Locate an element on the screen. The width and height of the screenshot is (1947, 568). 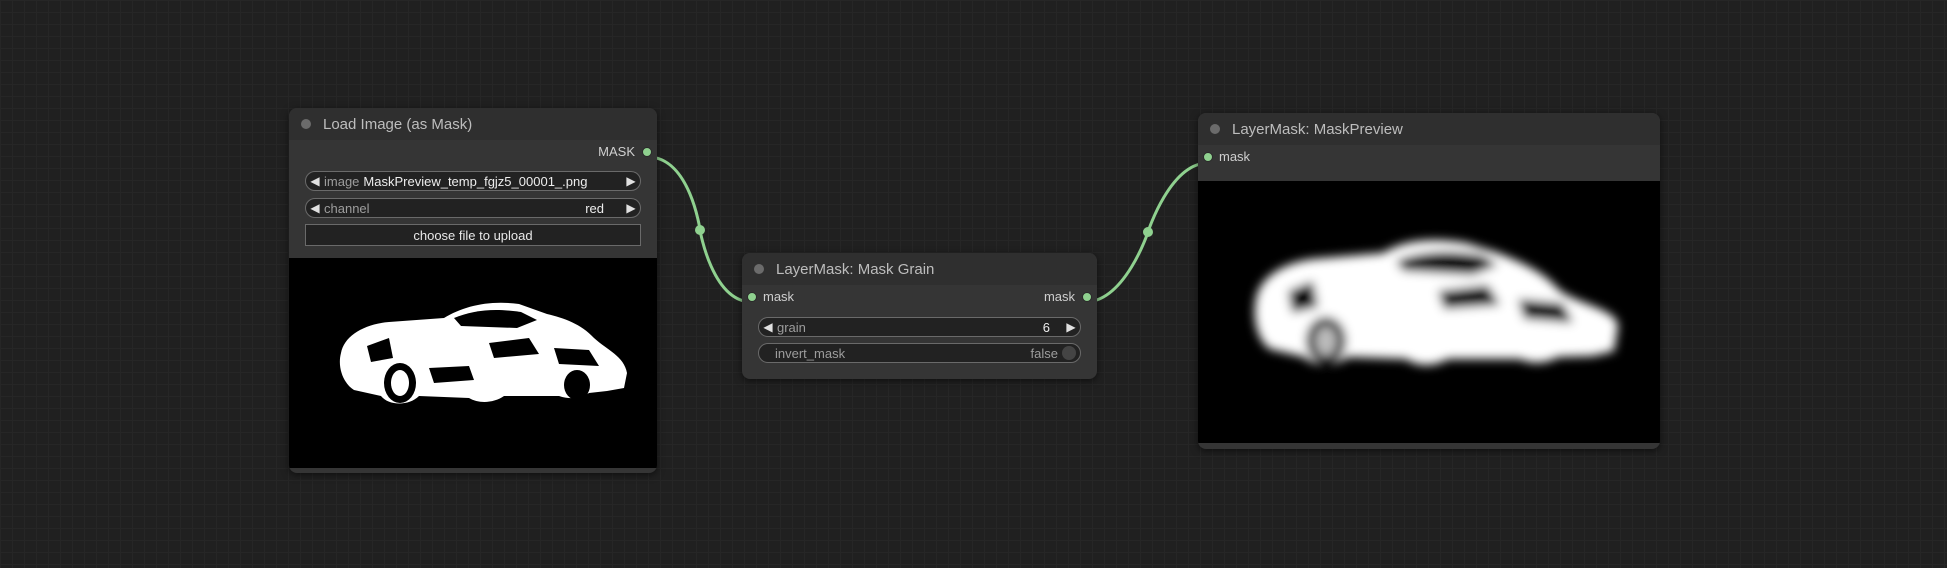
mask-image-preview is located at coordinates (473, 363).